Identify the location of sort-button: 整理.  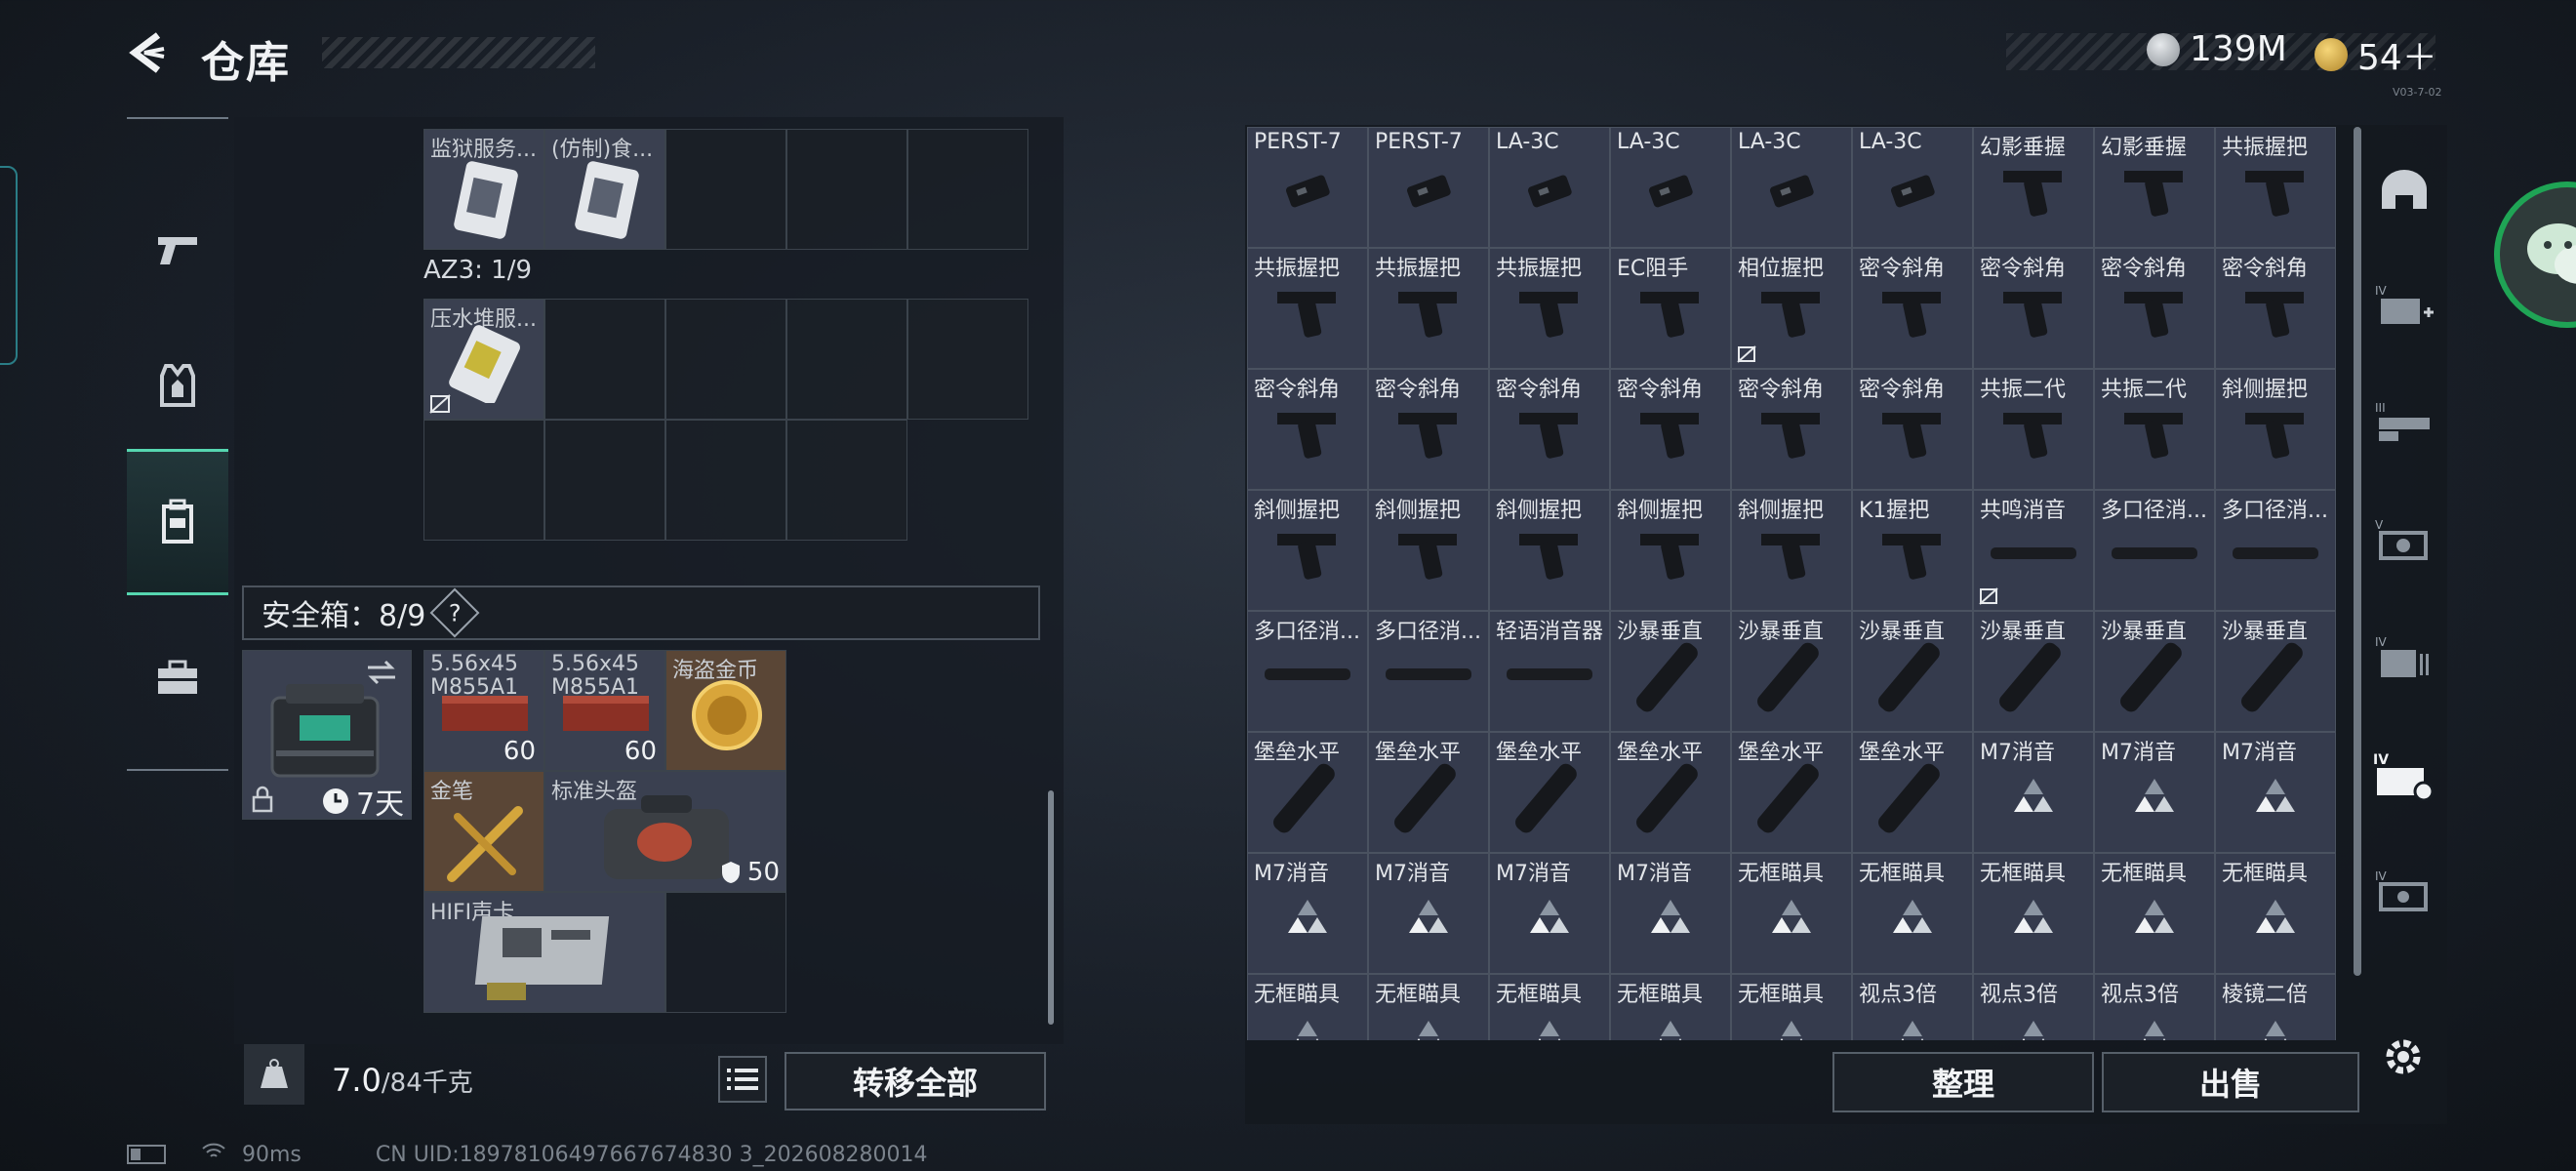
(1963, 1082).